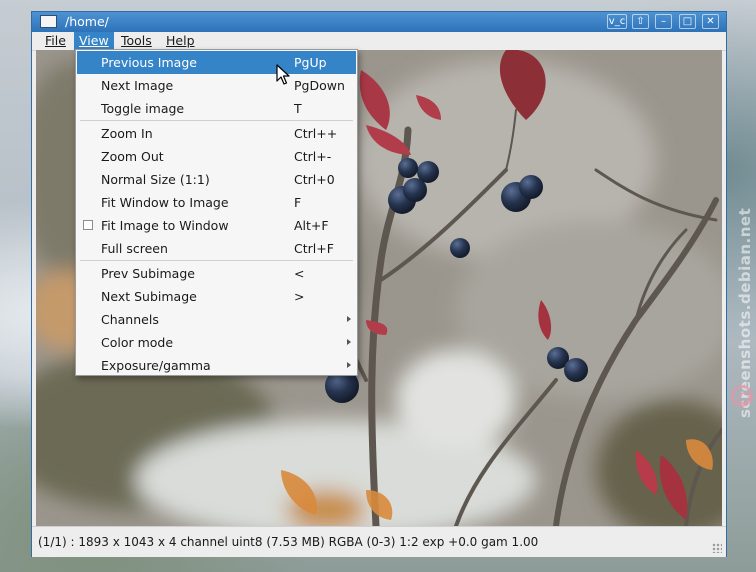  I want to click on menu-item-shortcut: Alt+F, so click(311, 225).